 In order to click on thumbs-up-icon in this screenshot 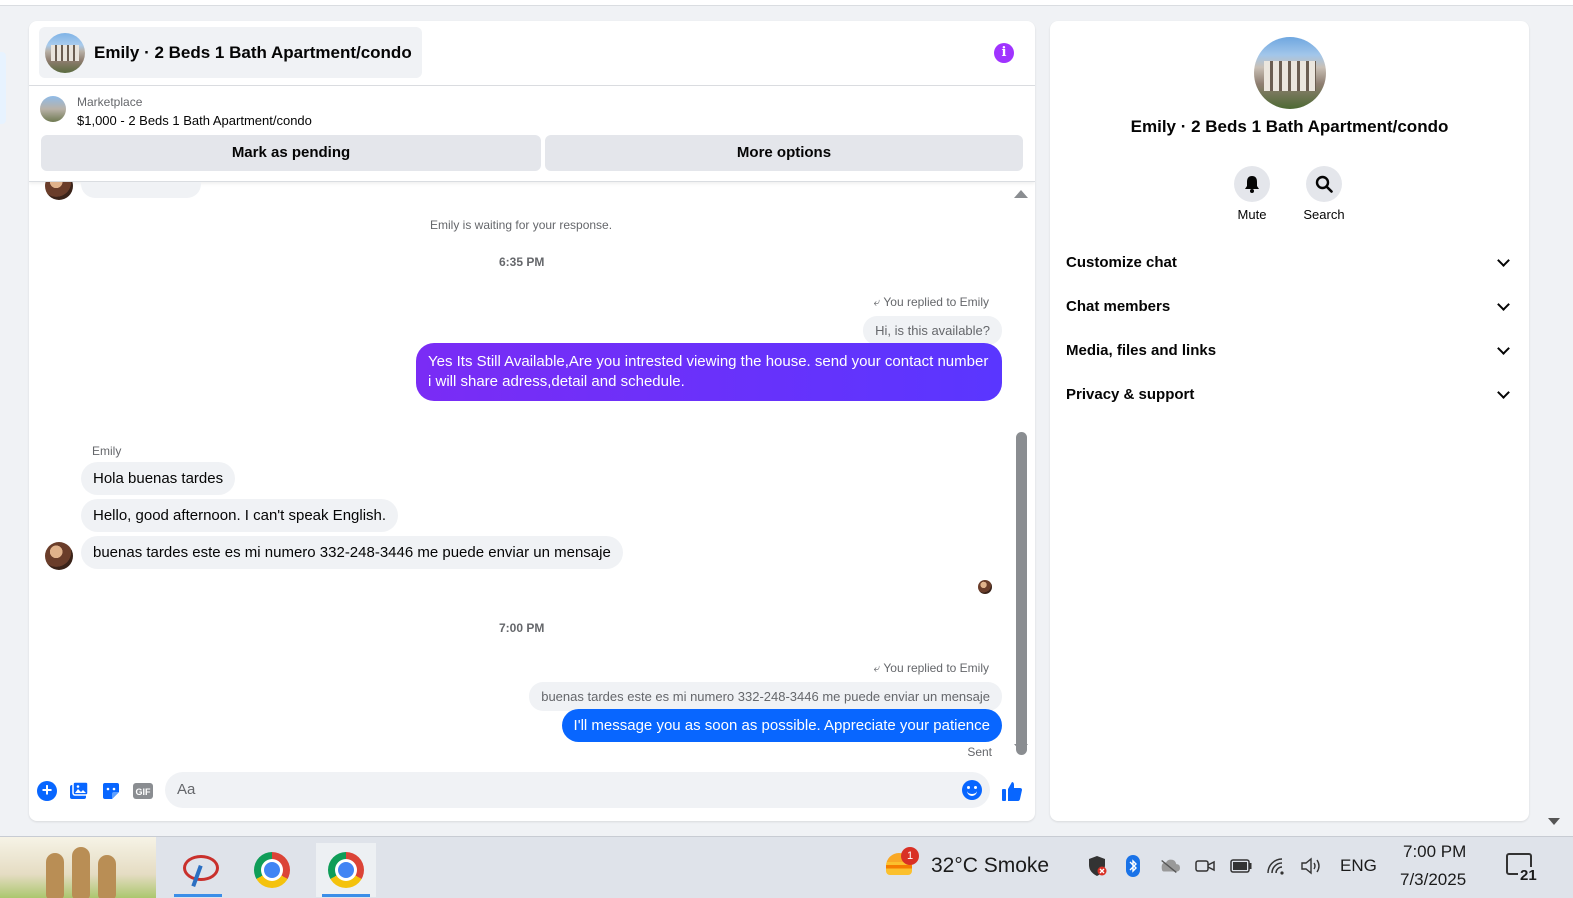, I will do `click(1012, 791)`.